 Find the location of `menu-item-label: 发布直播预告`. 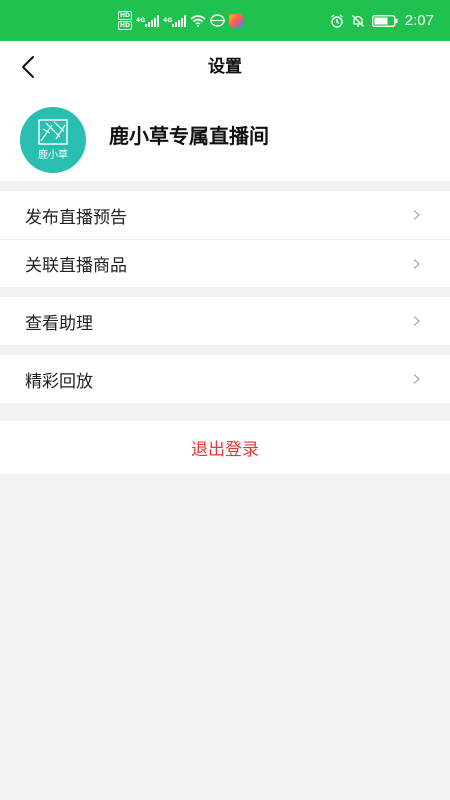

menu-item-label: 发布直播预告 is located at coordinates (76, 217).